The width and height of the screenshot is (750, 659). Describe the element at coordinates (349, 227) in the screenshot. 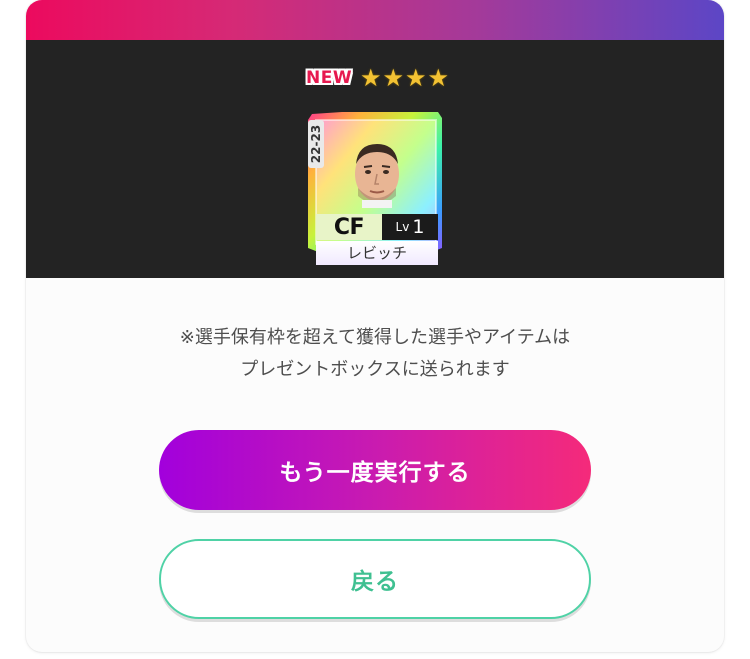

I see `position-label: CF` at that location.